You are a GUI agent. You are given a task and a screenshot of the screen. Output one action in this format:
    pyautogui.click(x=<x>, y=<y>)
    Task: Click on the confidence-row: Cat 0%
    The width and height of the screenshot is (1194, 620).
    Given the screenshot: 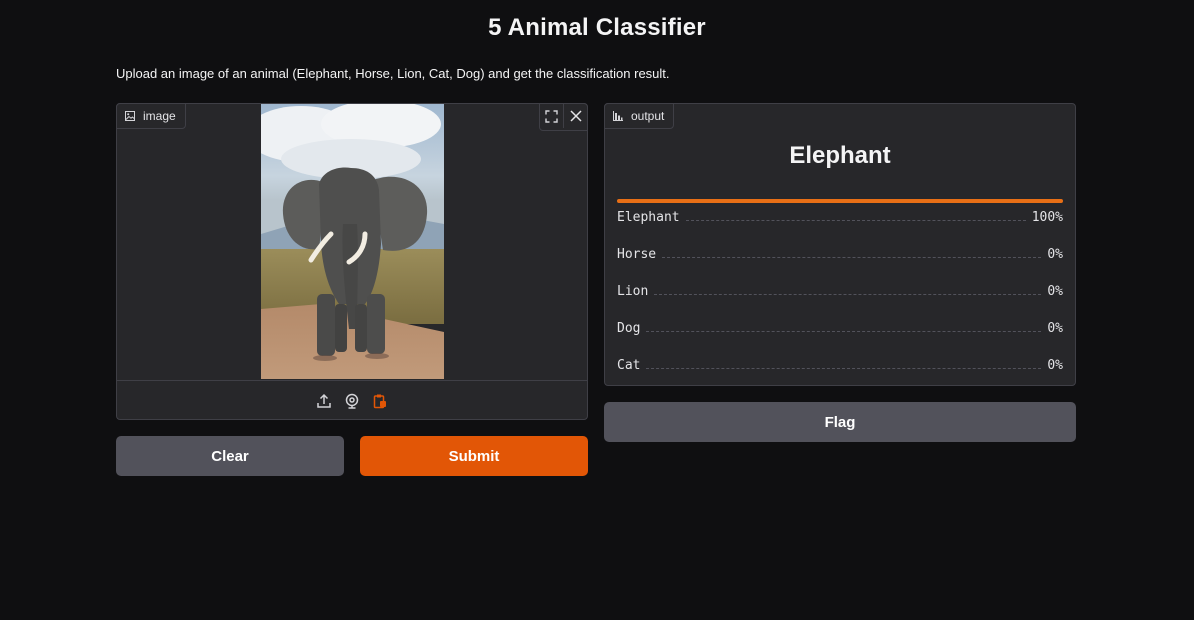 What is the action you would take?
    pyautogui.click(x=840, y=365)
    